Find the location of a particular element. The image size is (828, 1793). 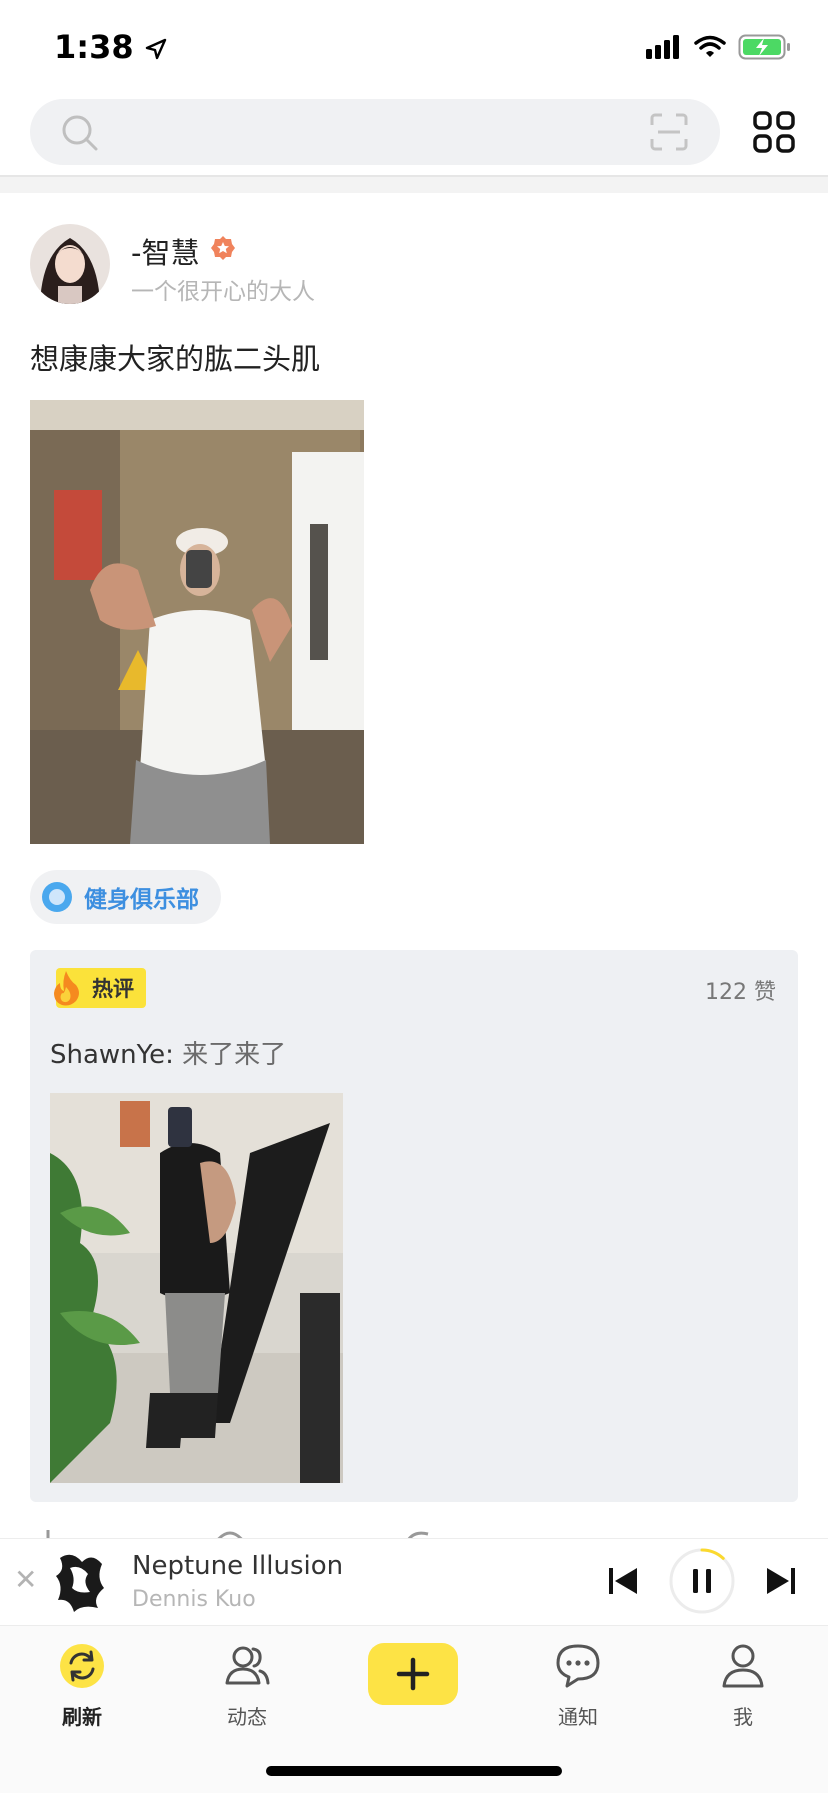

status-time: 1:38 is located at coordinates (110, 47).